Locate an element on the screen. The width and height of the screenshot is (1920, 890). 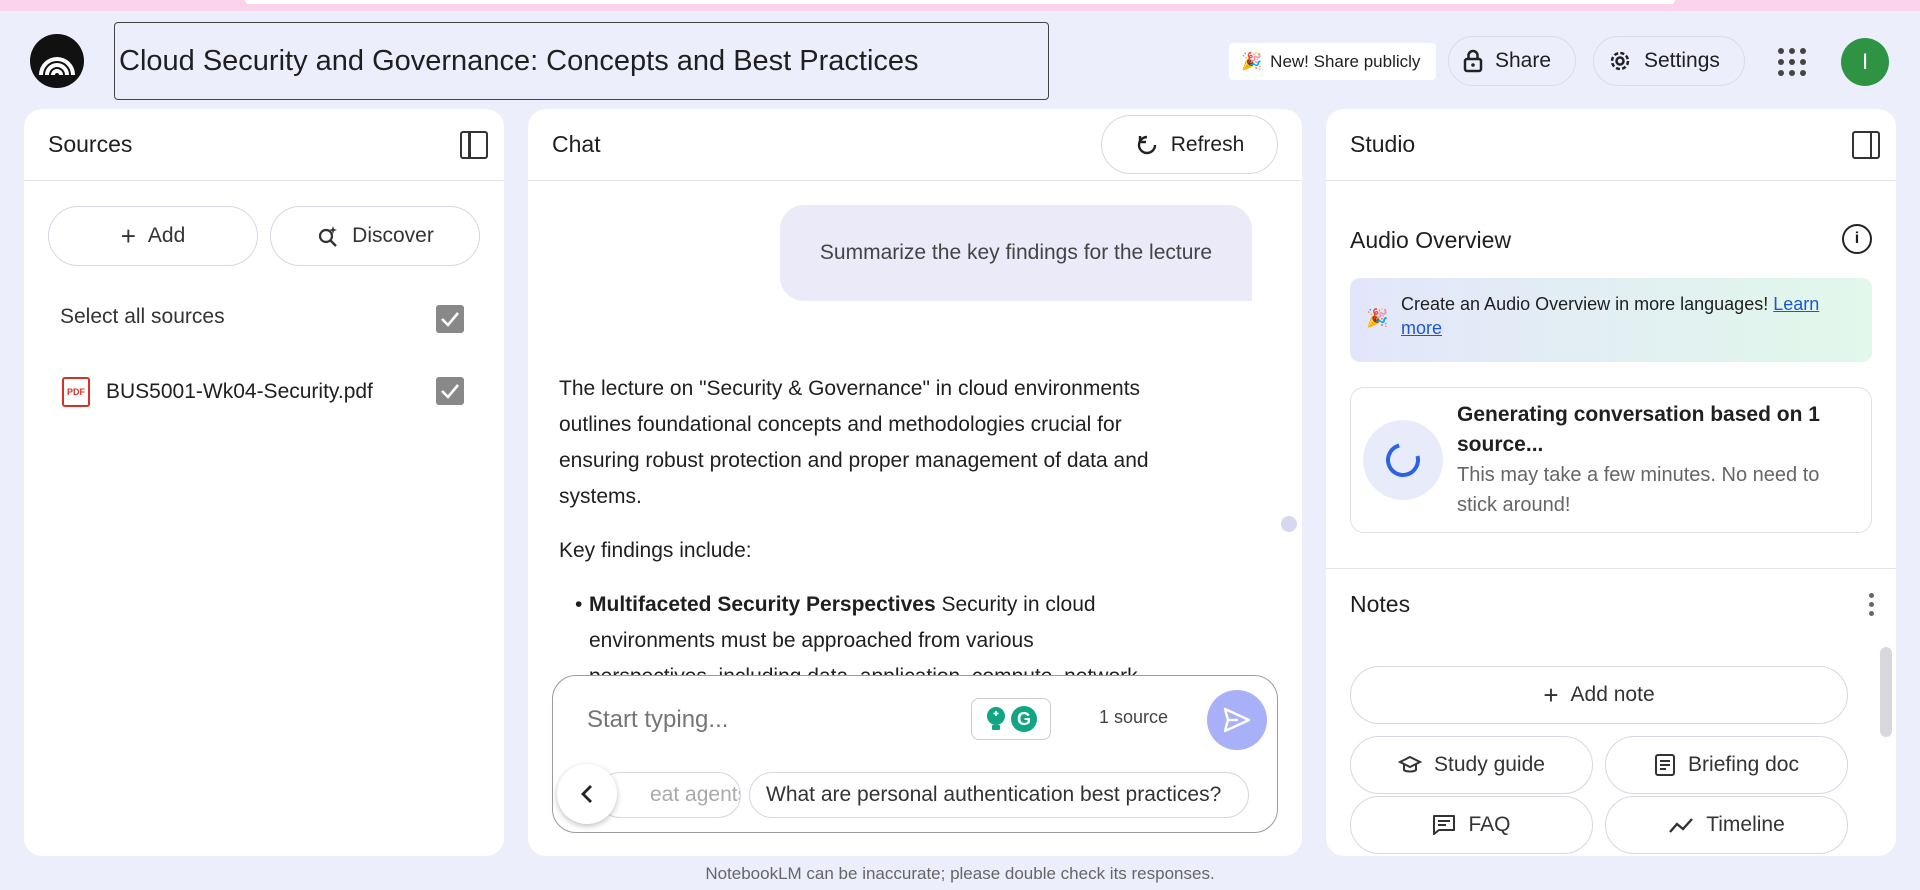
spinner-icon is located at coordinates (1403, 460).